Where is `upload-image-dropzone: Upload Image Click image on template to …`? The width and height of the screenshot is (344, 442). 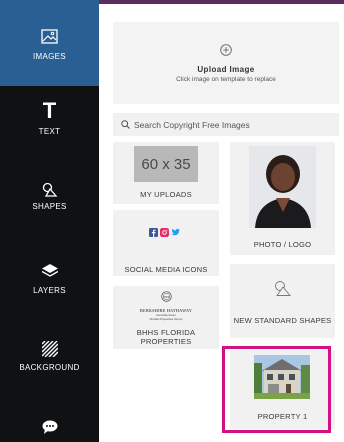
upload-image-dropzone: Upload Image Click image on template to … is located at coordinates (226, 63).